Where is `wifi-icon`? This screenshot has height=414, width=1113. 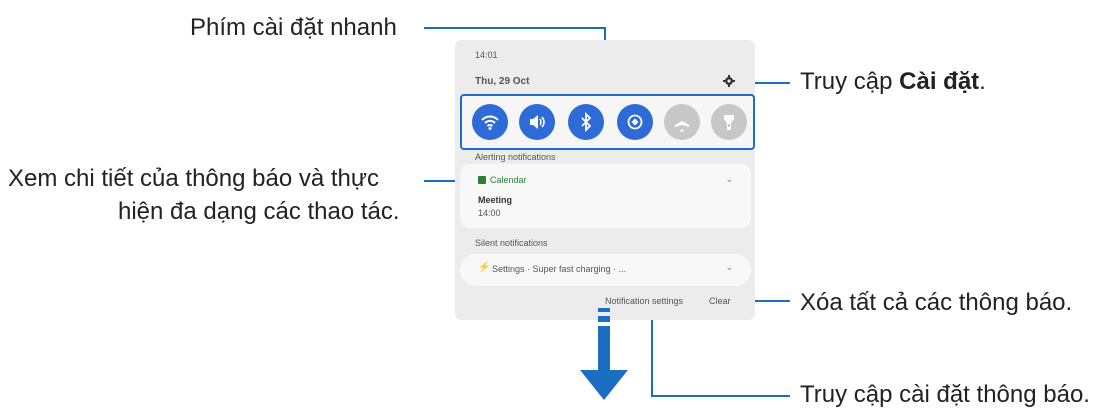 wifi-icon is located at coordinates (490, 122).